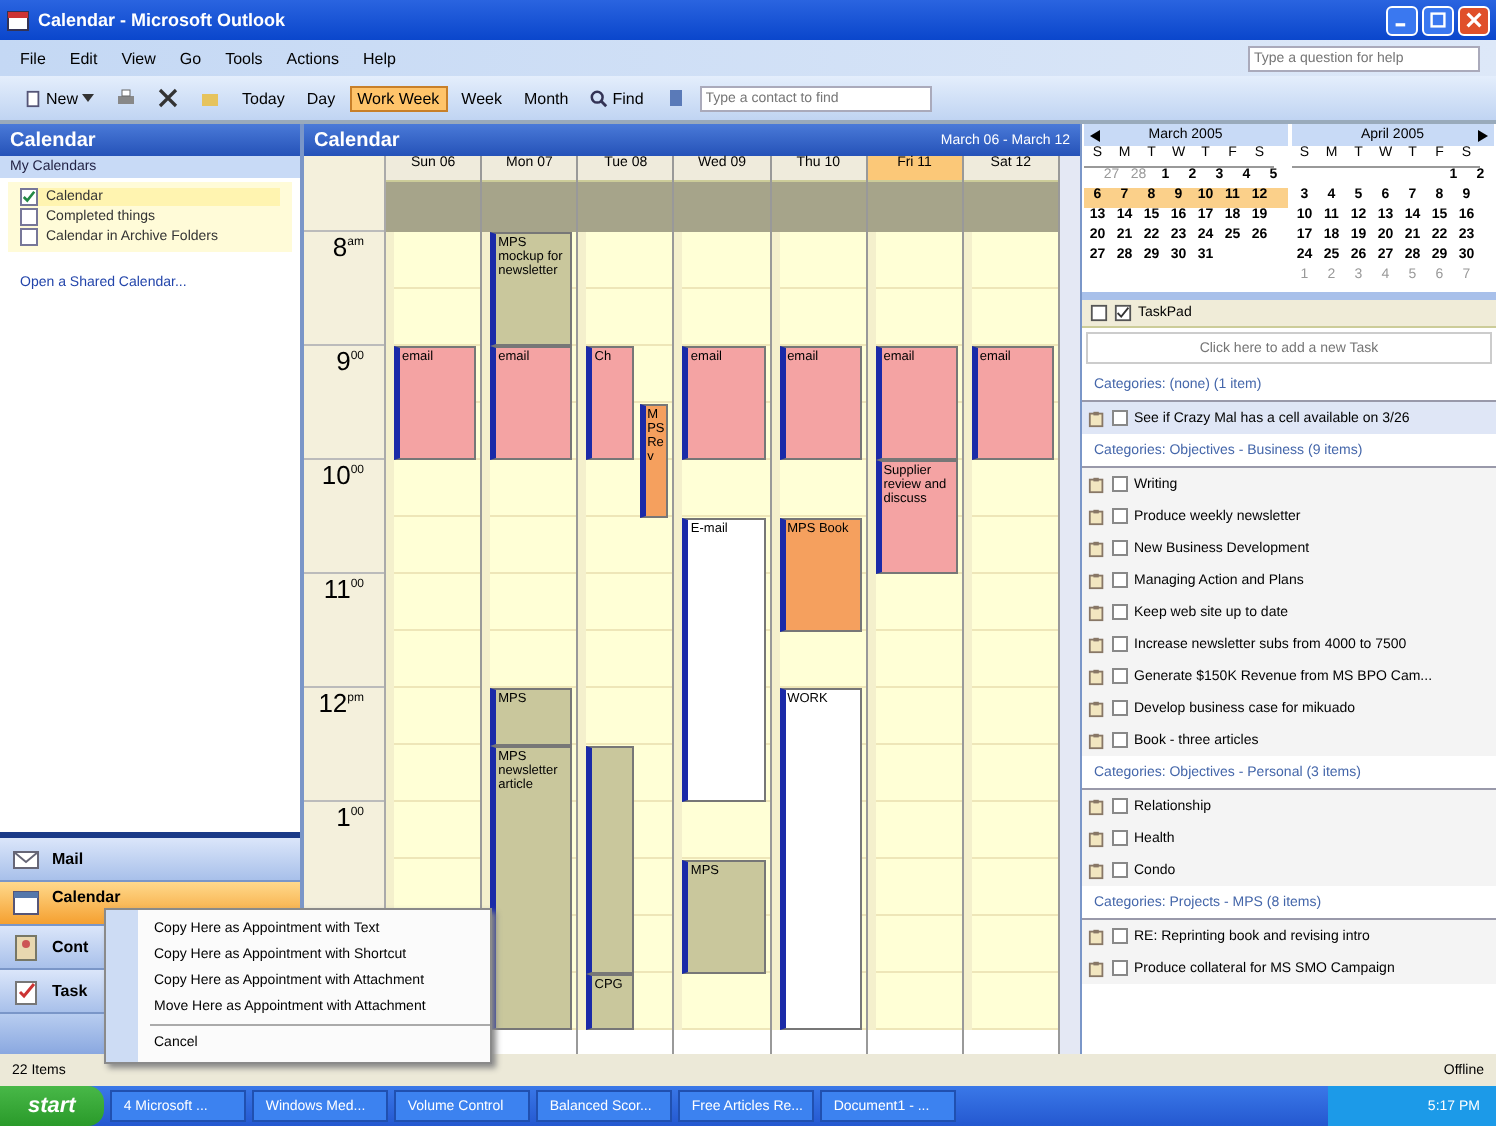  Describe the element at coordinates (244, 58) in the screenshot. I see `menu-item: Tools` at that location.